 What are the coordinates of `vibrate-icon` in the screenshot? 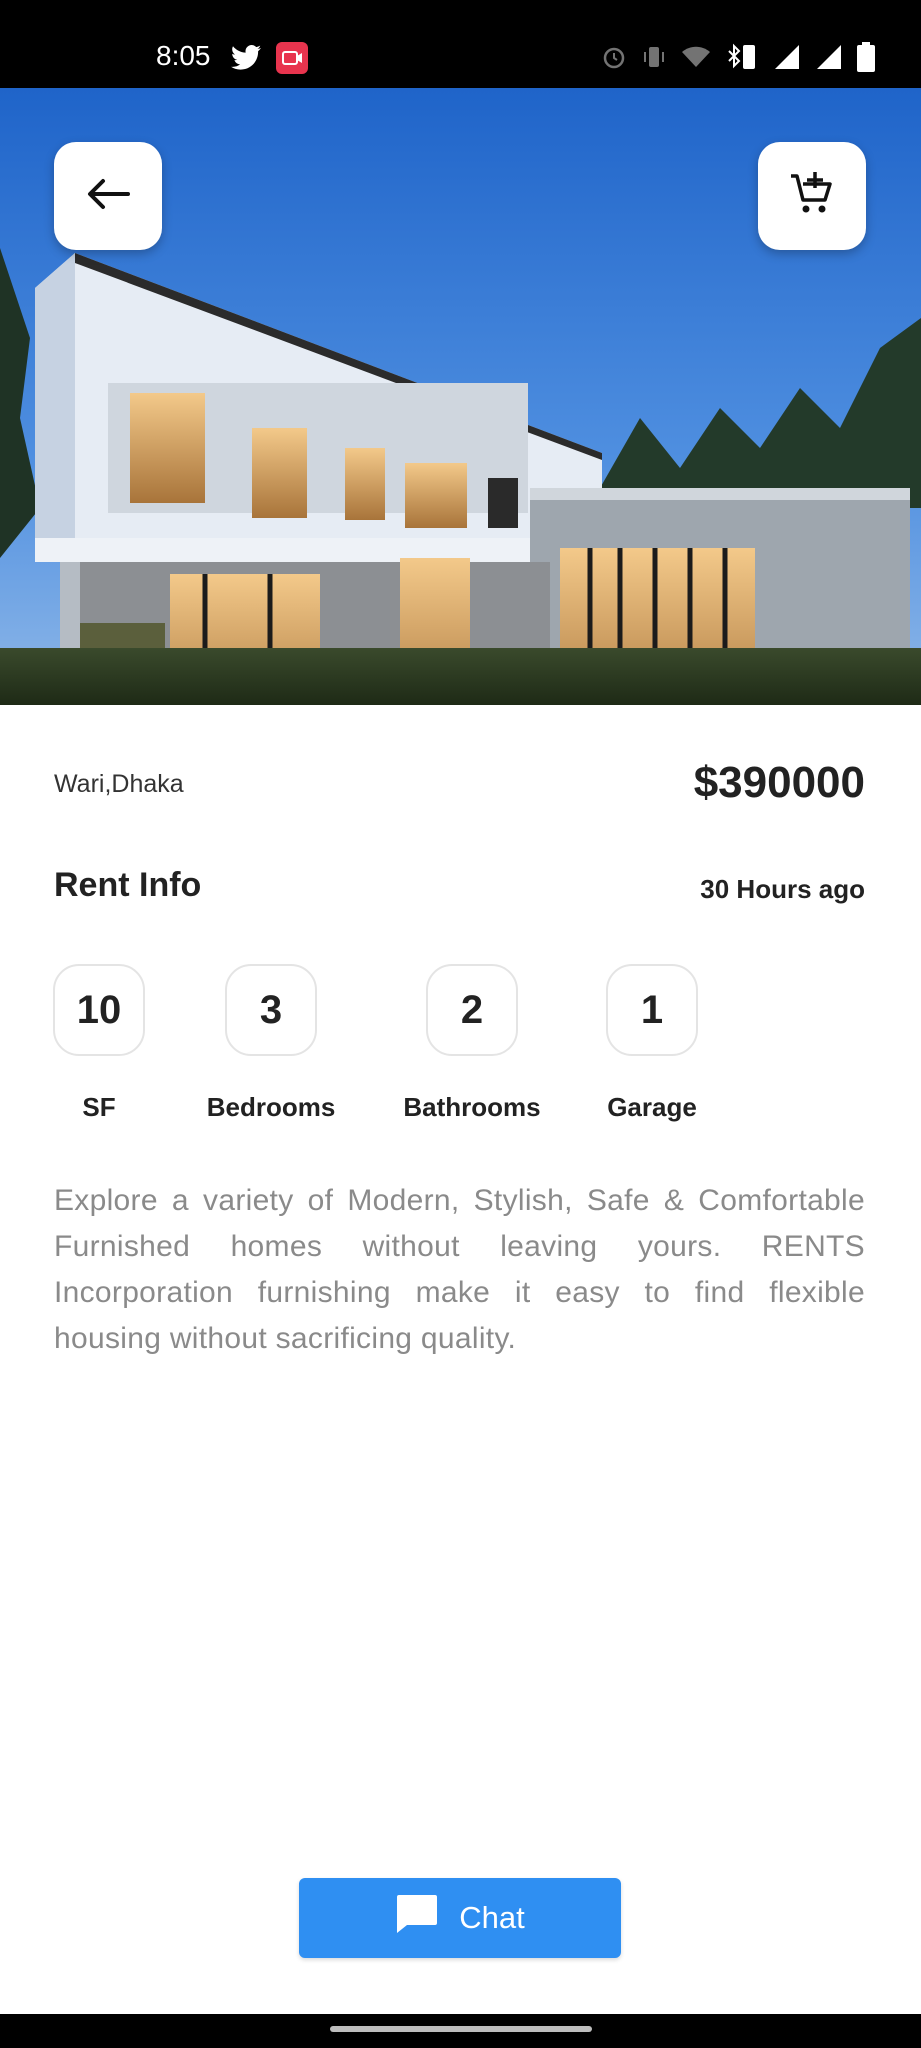 It's located at (654, 59).